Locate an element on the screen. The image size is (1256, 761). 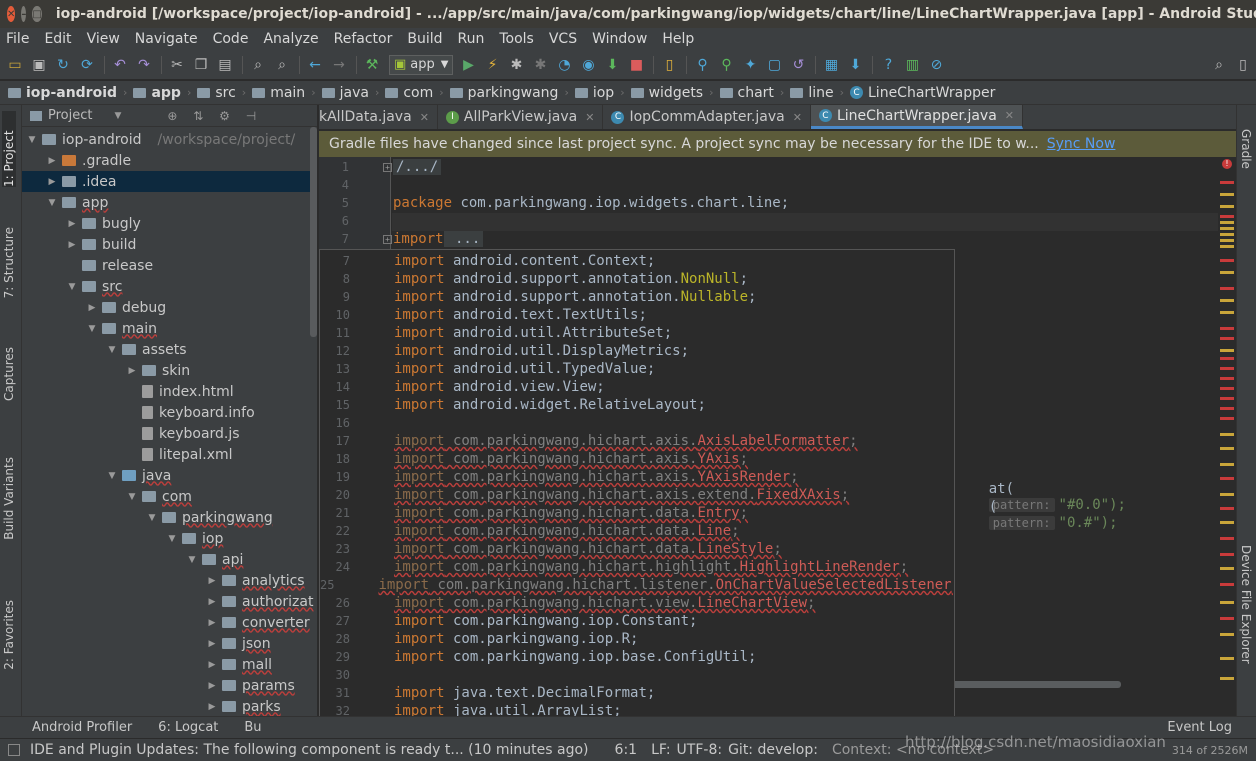
tool-tab-favorites: 2: Favorites is located at coordinates (9, 635).